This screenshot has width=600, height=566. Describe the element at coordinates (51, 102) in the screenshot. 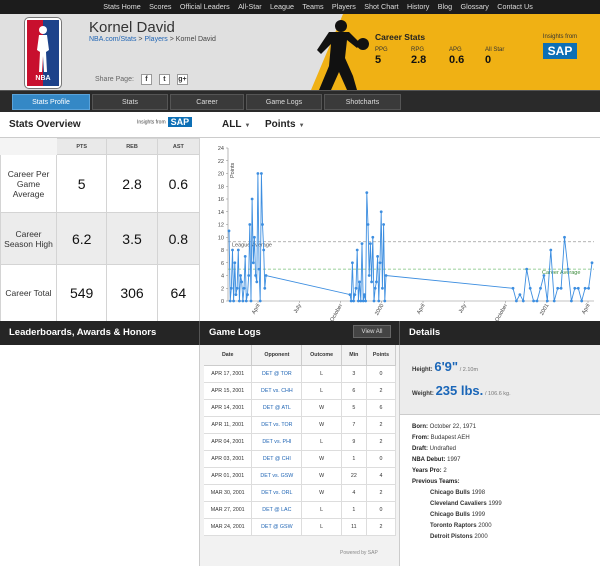

I see `tab-stats-profile: Stats Profile` at that location.